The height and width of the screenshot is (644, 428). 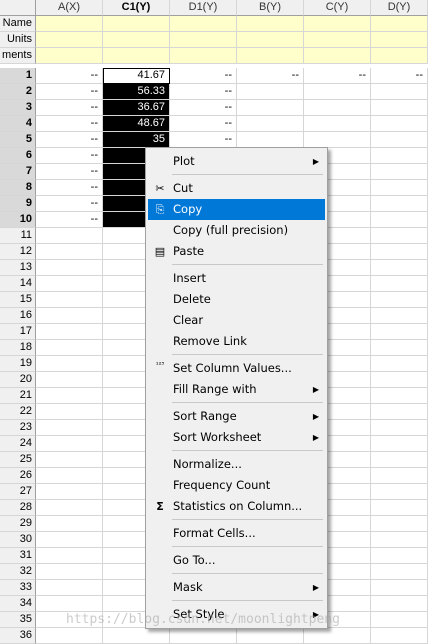 I want to click on row-number: 8, so click(x=18, y=188).